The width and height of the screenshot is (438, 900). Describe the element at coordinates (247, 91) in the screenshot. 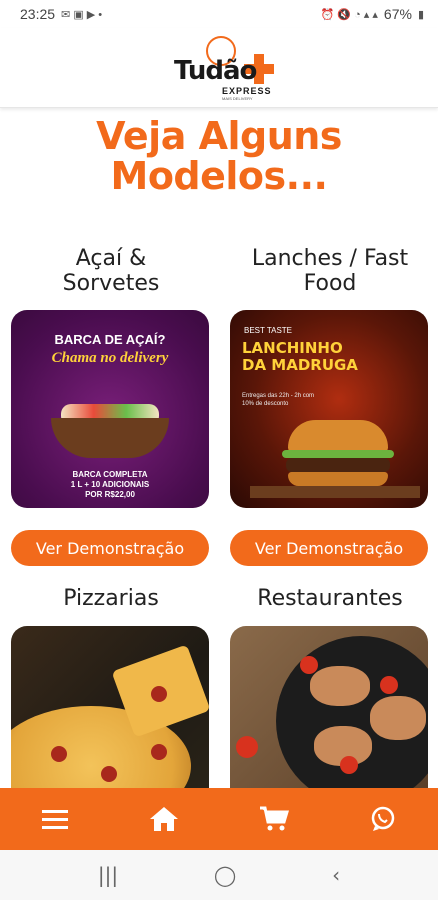

I see `logo-subtext: EXPRESS` at that location.